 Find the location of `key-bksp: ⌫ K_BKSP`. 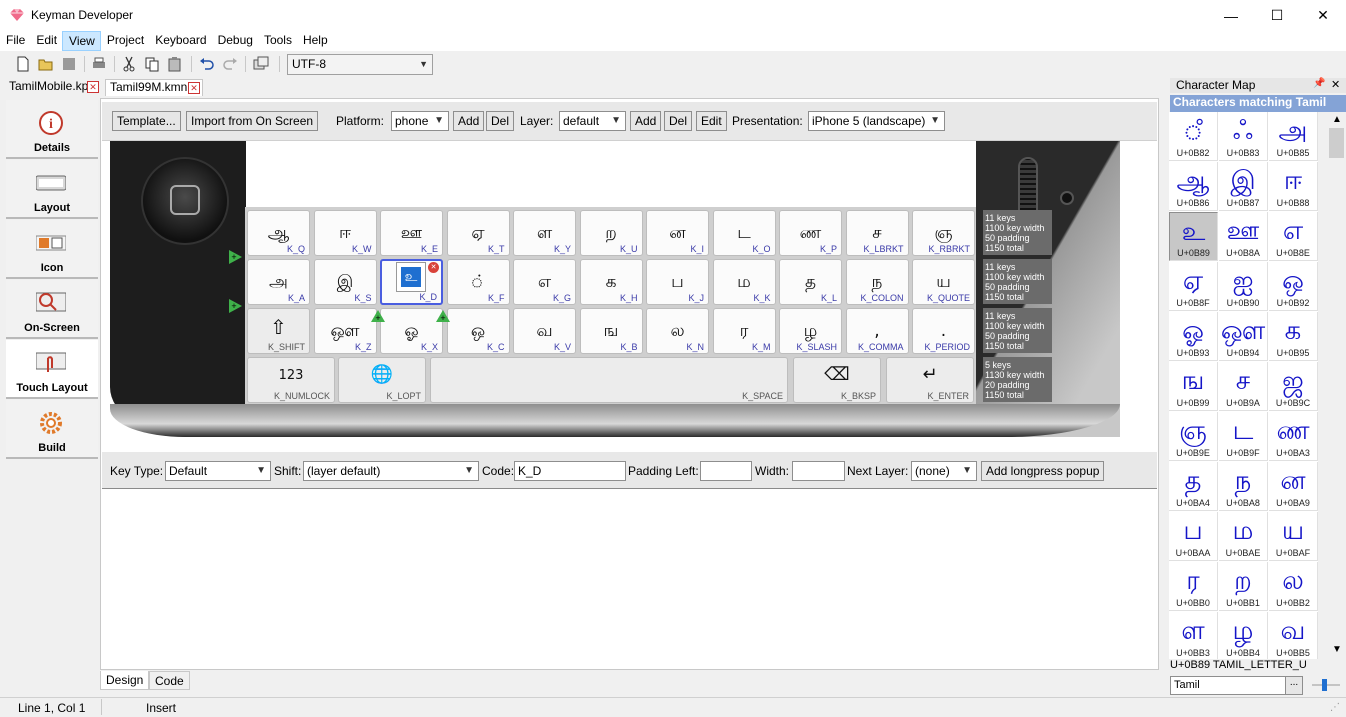

key-bksp: ⌫ K_BKSP is located at coordinates (837, 380).